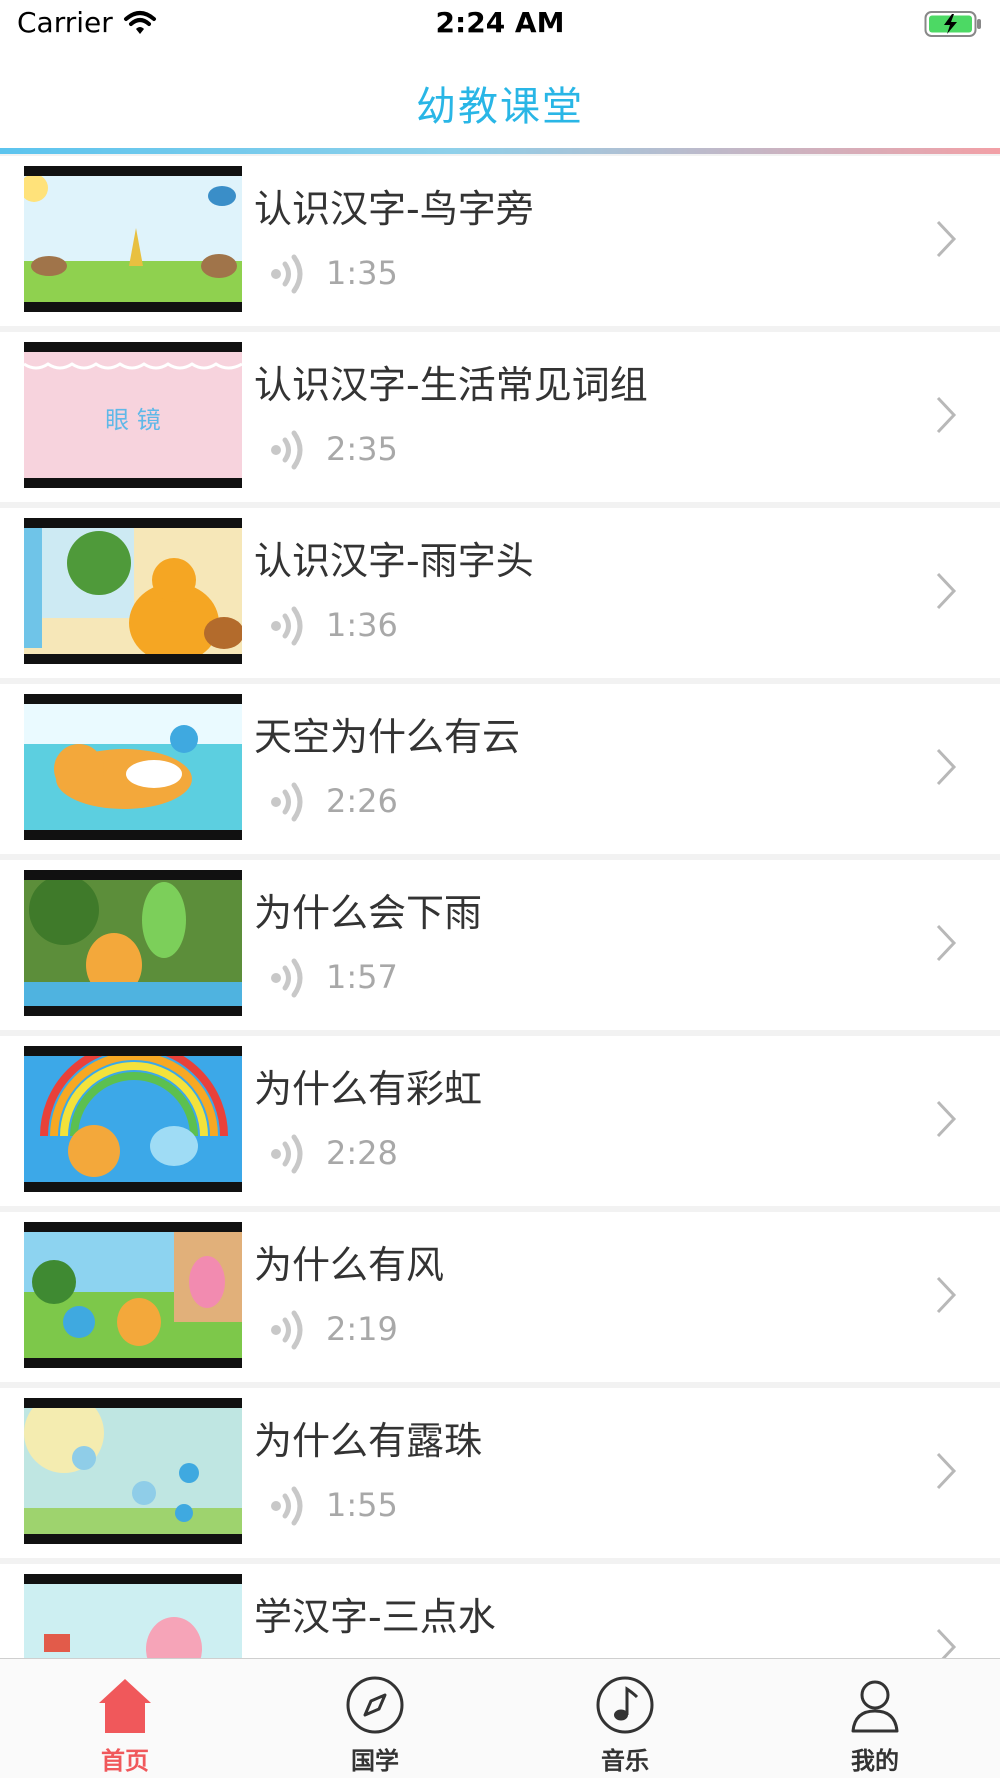 This screenshot has width=1000, height=1778. I want to click on video-title: 为什么会下雨, so click(368, 913).